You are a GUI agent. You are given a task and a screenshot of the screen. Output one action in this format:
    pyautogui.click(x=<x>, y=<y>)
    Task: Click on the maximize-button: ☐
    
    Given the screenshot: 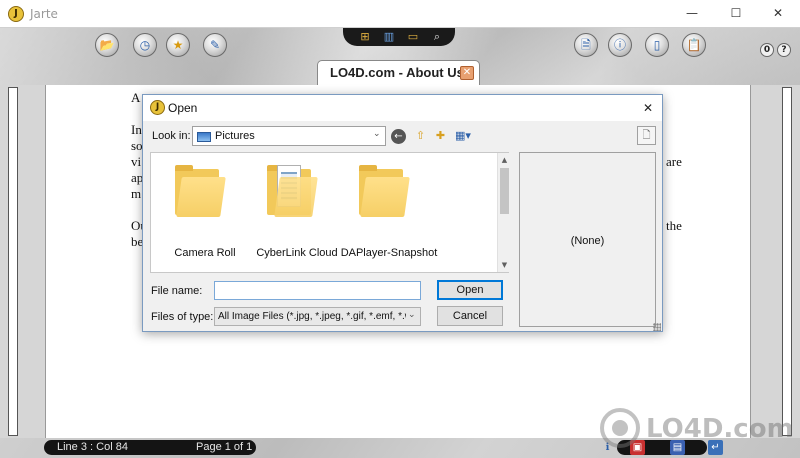 What is the action you would take?
    pyautogui.click(x=736, y=14)
    